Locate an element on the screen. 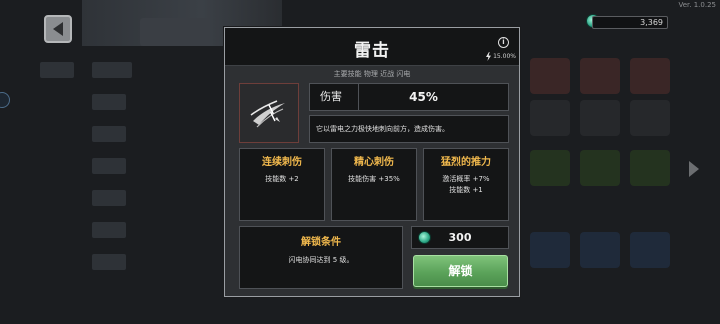  unlock-button: 解锁 is located at coordinates (460, 271).